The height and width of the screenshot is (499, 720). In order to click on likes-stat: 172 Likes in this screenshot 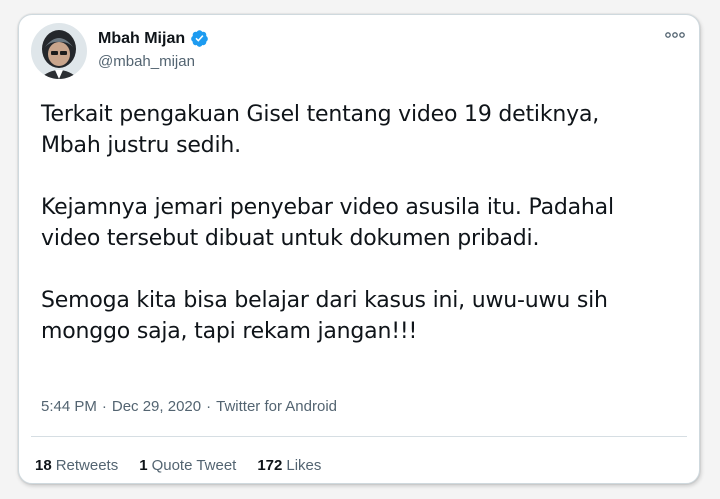, I will do `click(289, 465)`.